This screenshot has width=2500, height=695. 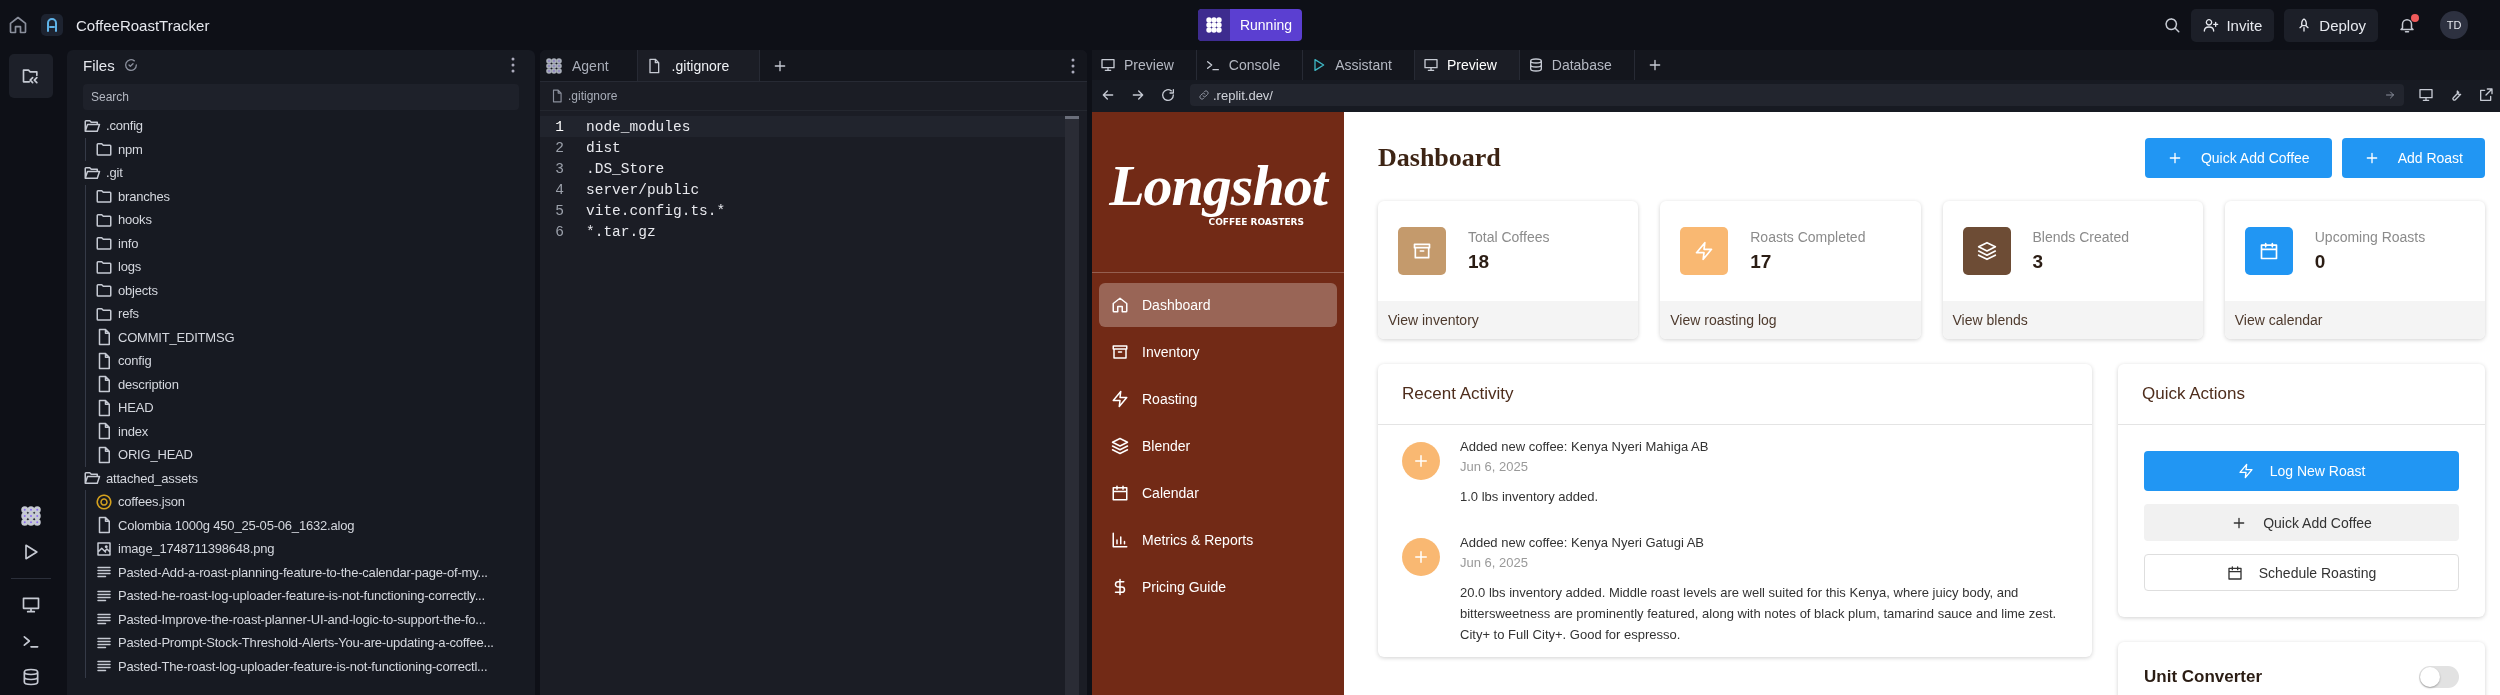 I want to click on forward-icon, so click(x=1138, y=95).